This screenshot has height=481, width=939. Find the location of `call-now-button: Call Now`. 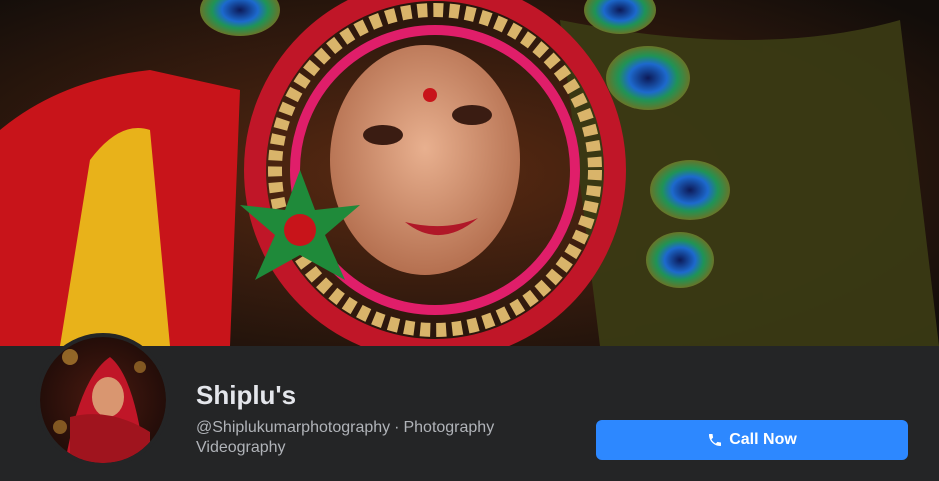

call-now-button: Call Now is located at coordinates (752, 440).